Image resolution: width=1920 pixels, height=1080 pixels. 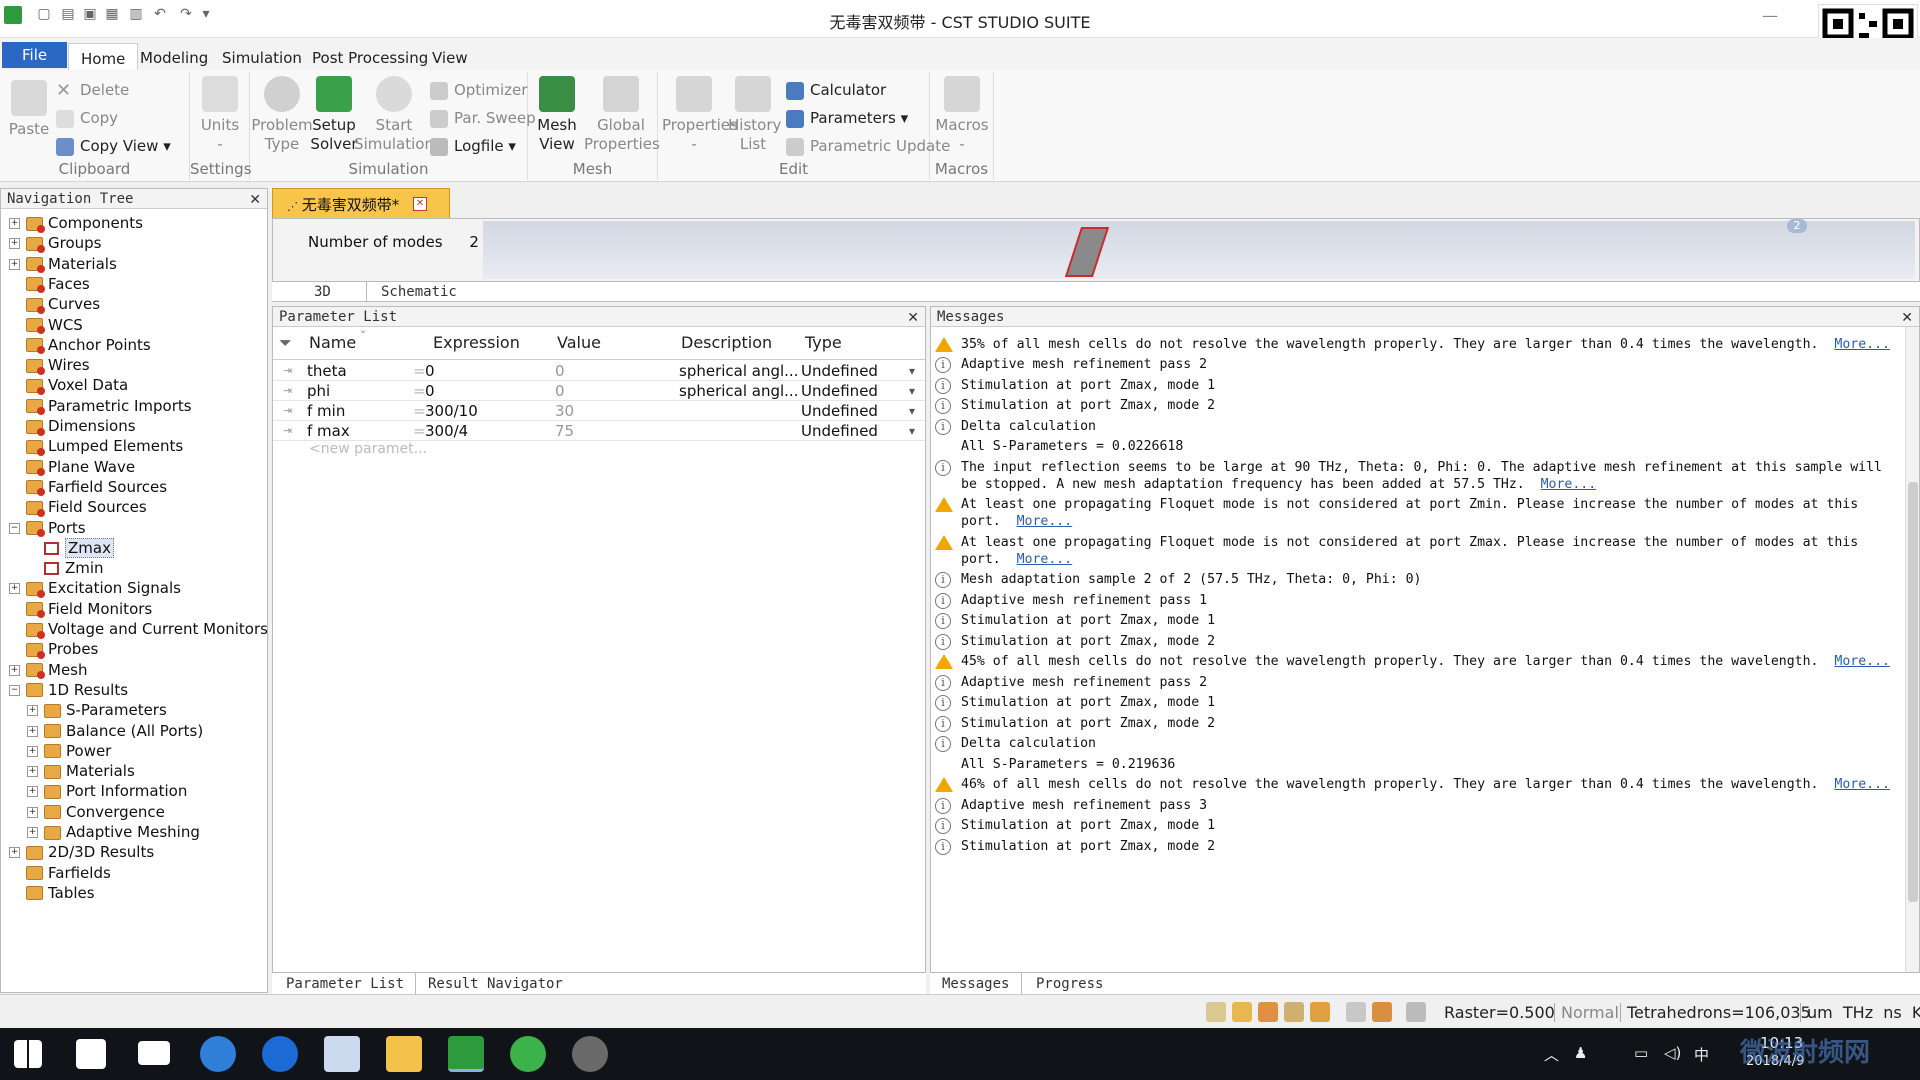 I want to click on parameter-value: 0, so click(x=615, y=371).